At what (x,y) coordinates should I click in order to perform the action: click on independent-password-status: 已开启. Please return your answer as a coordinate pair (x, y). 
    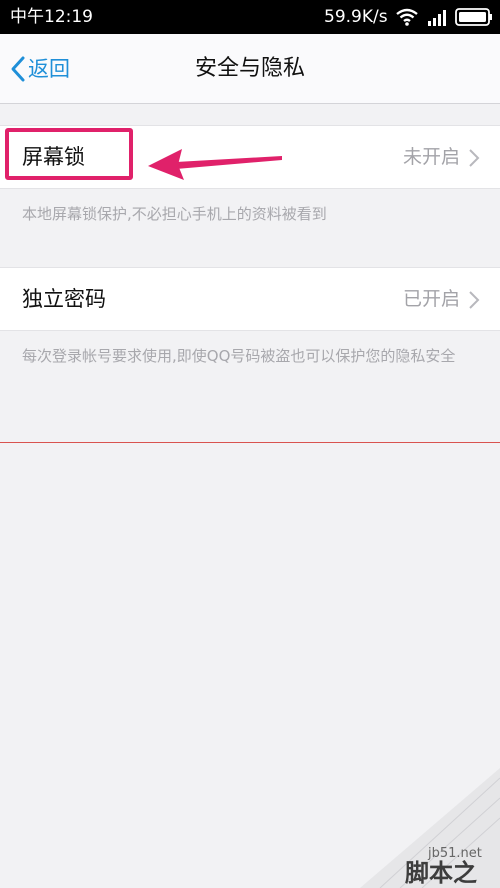
    Looking at the image, I should click on (431, 299).